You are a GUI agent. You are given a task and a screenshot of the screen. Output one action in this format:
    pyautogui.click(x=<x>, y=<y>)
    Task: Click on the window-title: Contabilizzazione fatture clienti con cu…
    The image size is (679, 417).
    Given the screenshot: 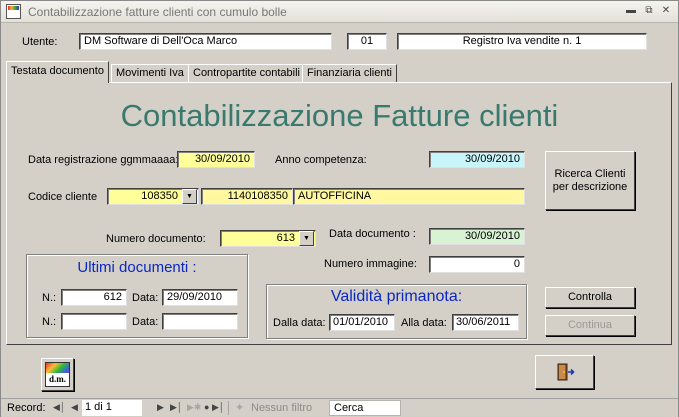 What is the action you would take?
    pyautogui.click(x=157, y=12)
    